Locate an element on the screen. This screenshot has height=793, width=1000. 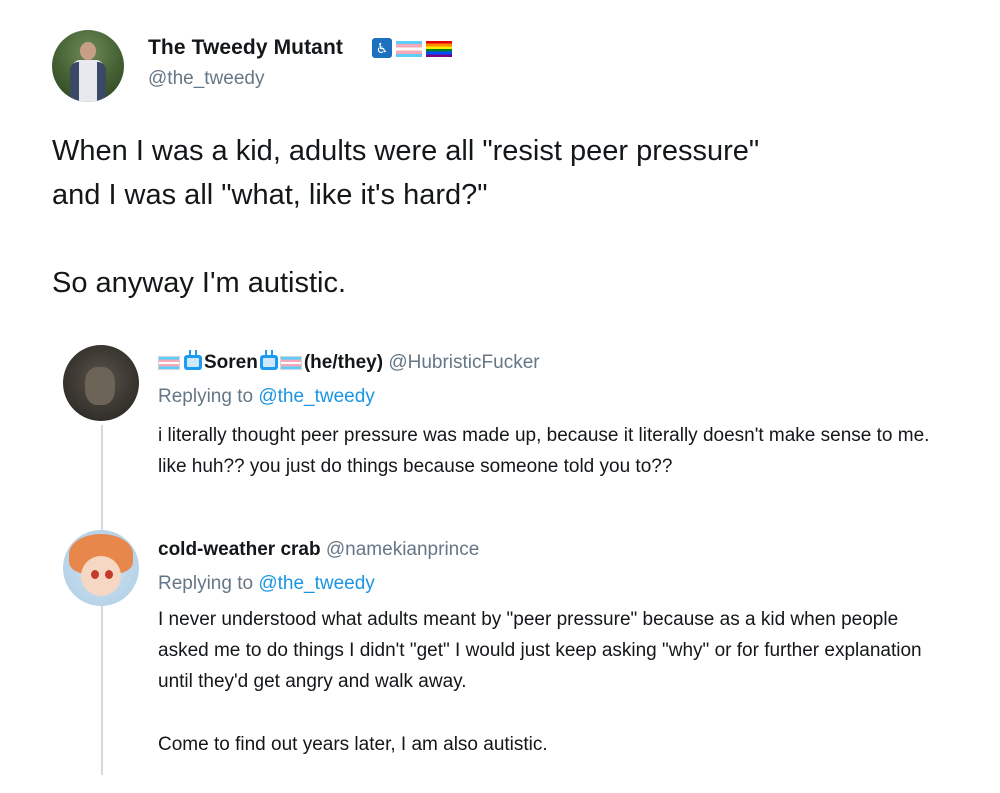
reply-author-handle: @HubristicFucker is located at coordinates (463, 362).